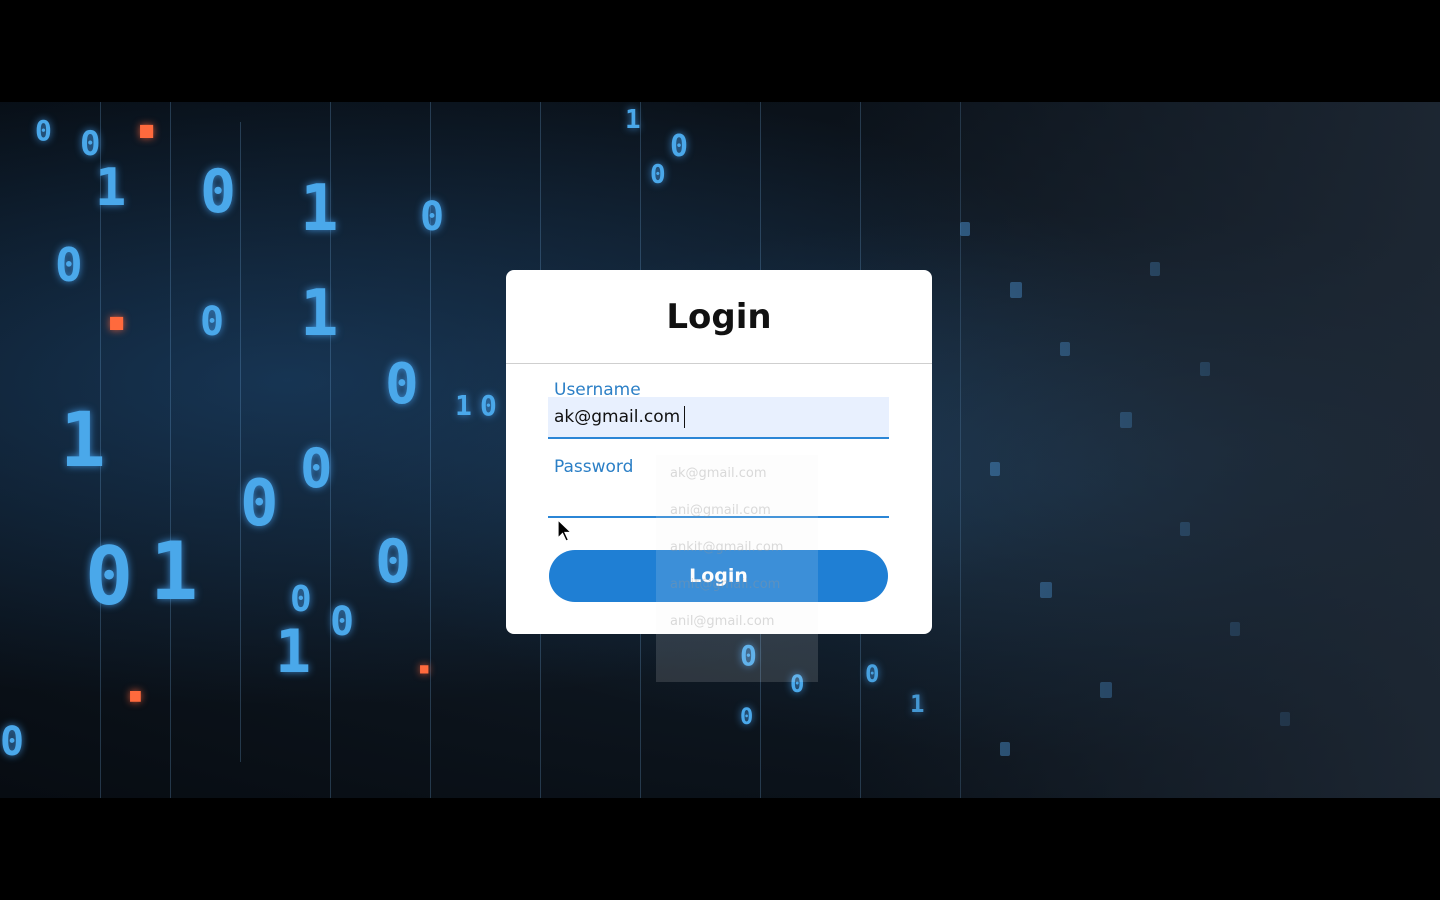 The height and width of the screenshot is (900, 1440). Describe the element at coordinates (718, 418) in the screenshot. I see `username-input` at that location.